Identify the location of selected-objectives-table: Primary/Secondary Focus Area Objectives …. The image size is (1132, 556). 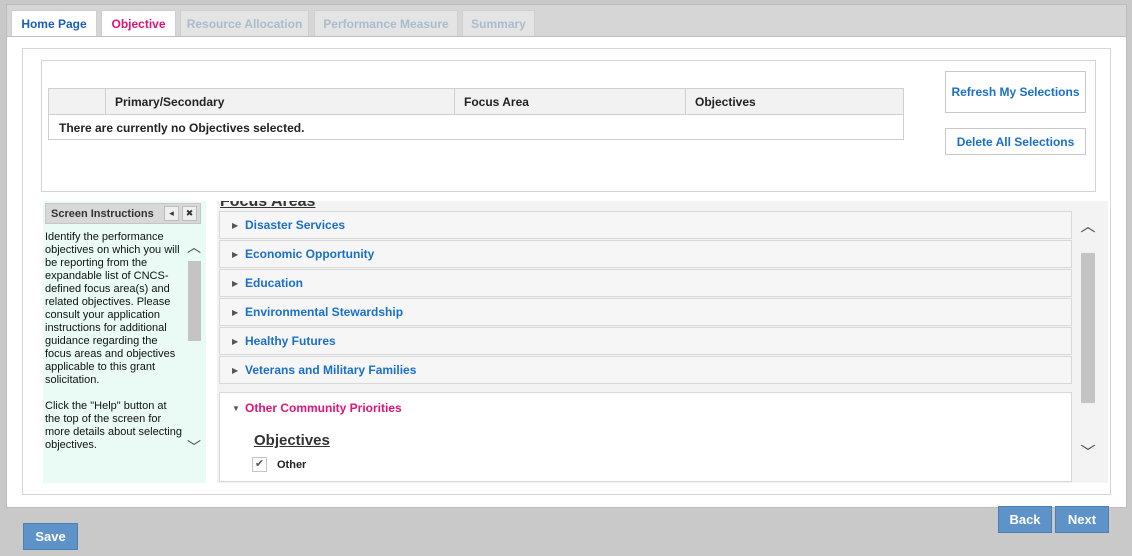
(476, 114).